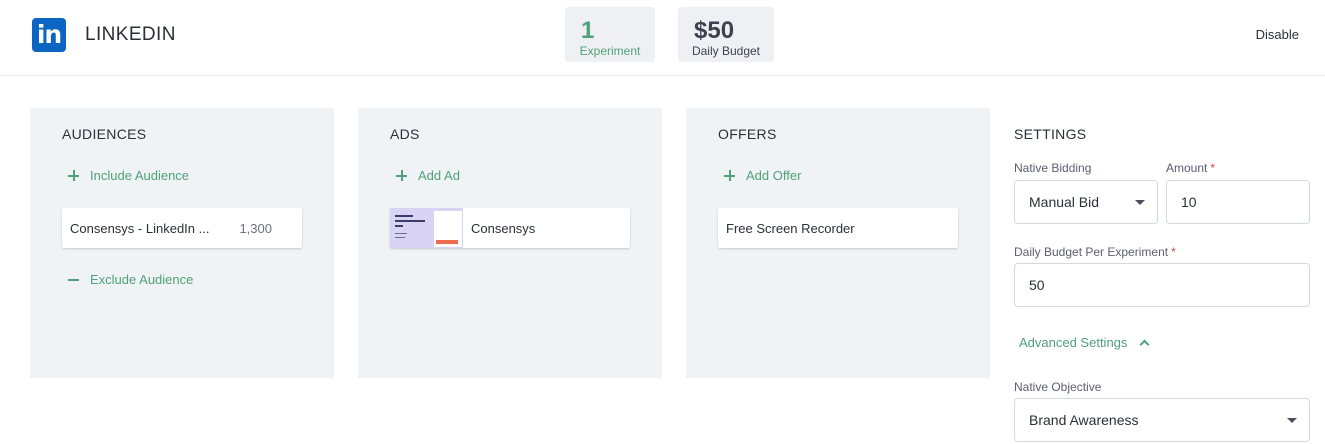  Describe the element at coordinates (1053, 168) in the screenshot. I see `native-bidding-label: Native Bidding` at that location.